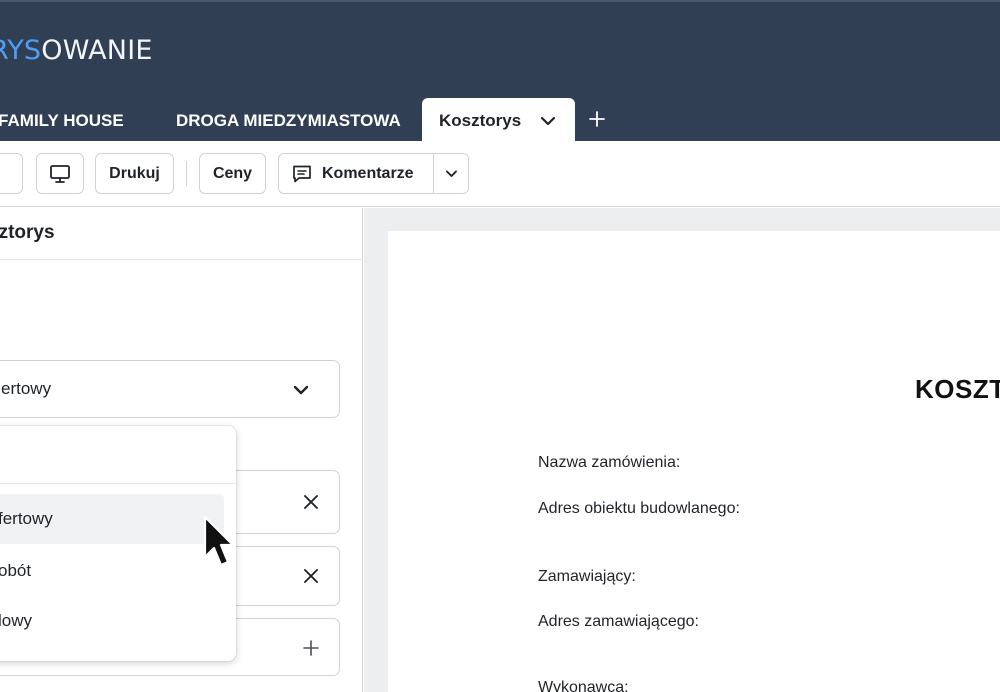  I want to click on select-value: ertowy, so click(26, 388).